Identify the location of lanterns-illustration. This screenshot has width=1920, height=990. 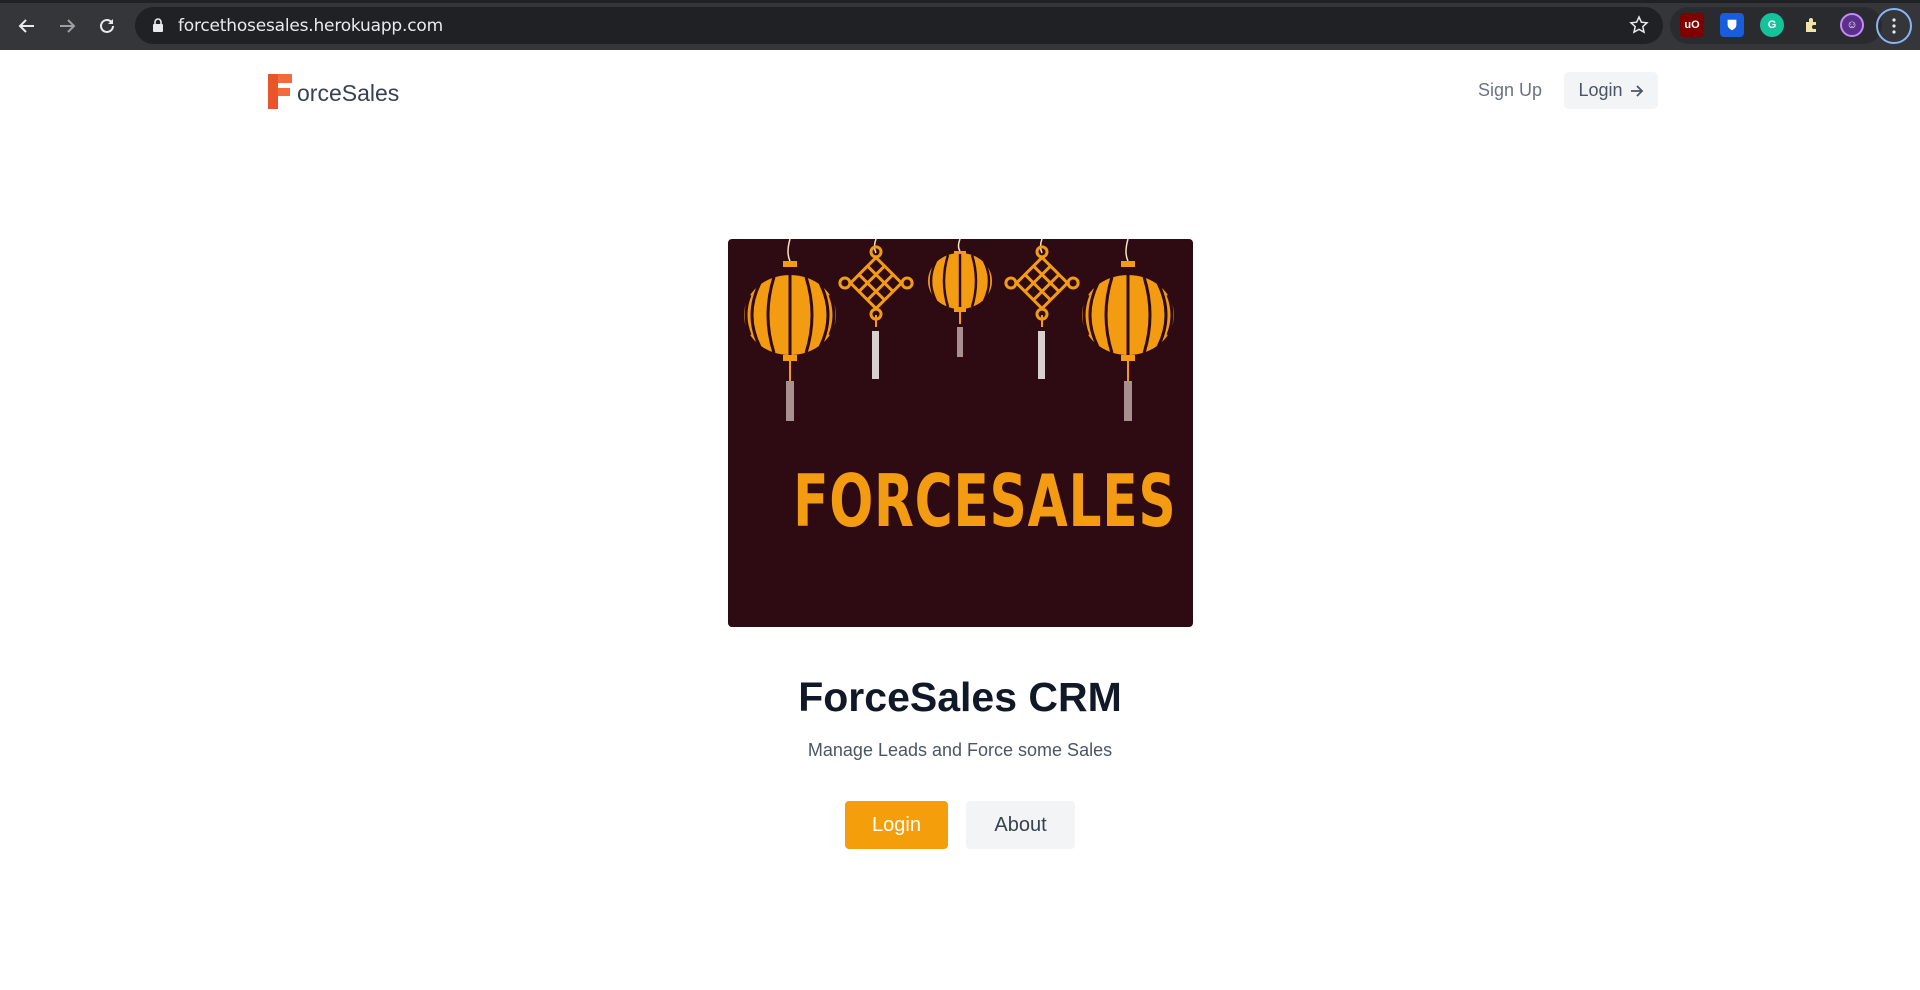
(959, 330).